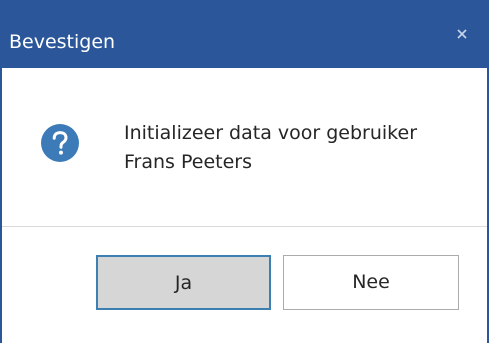 The height and width of the screenshot is (343, 489). Describe the element at coordinates (183, 282) in the screenshot. I see `yes-button: Ja` at that location.